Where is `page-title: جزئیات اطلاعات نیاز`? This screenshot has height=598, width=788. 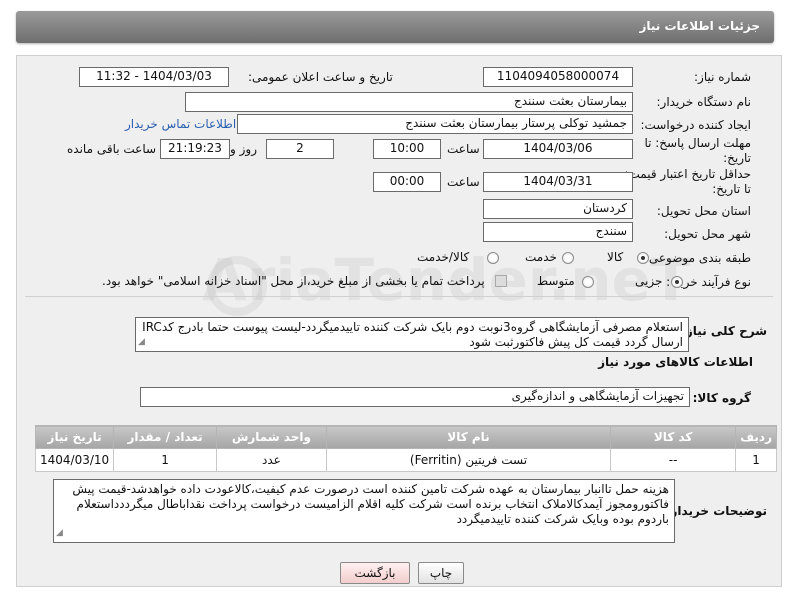
page-title: جزئیات اطلاعات نیاز is located at coordinates (699, 26).